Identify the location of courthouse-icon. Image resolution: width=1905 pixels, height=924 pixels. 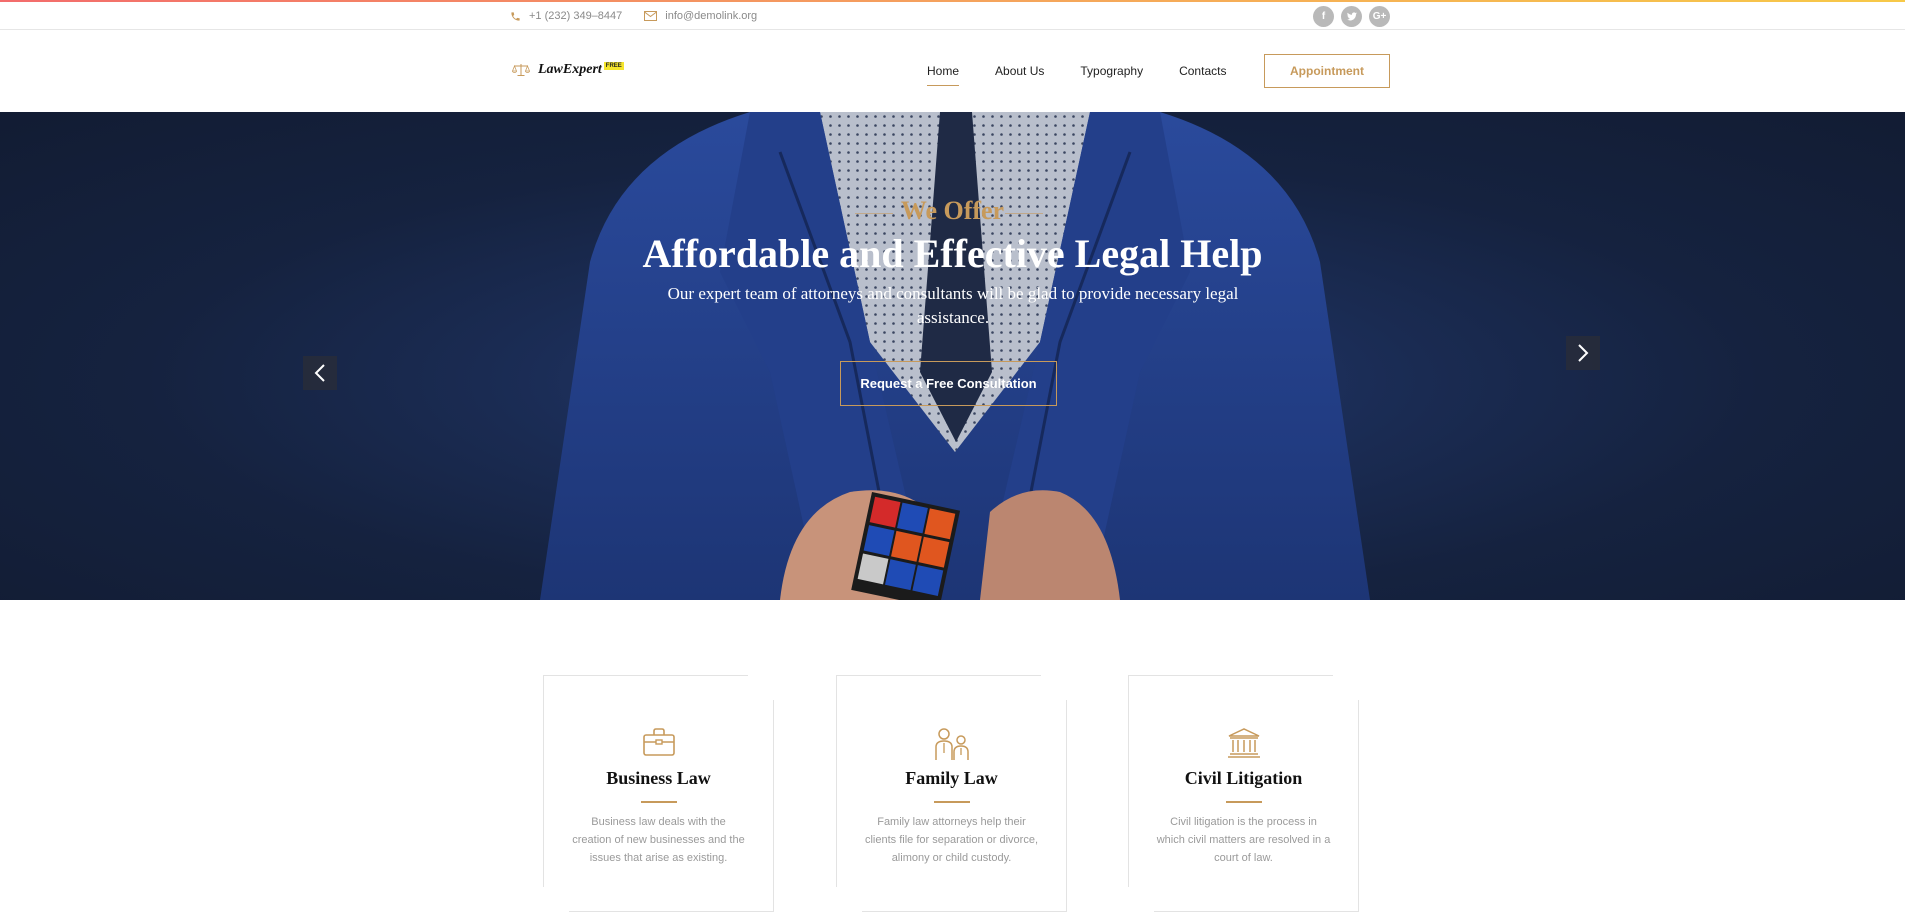
(1243, 743).